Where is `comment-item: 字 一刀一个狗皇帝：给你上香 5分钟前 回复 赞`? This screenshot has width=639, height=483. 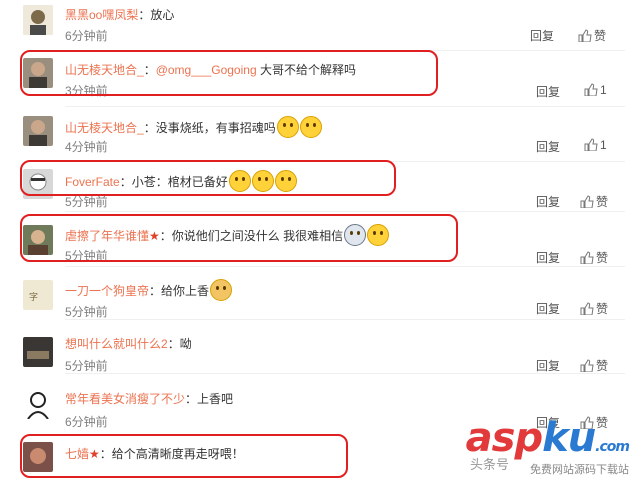
comment-item: 字 一刀一个狗皇帝：给你上香 5分钟前 回复 赞 is located at coordinates (319, 293).